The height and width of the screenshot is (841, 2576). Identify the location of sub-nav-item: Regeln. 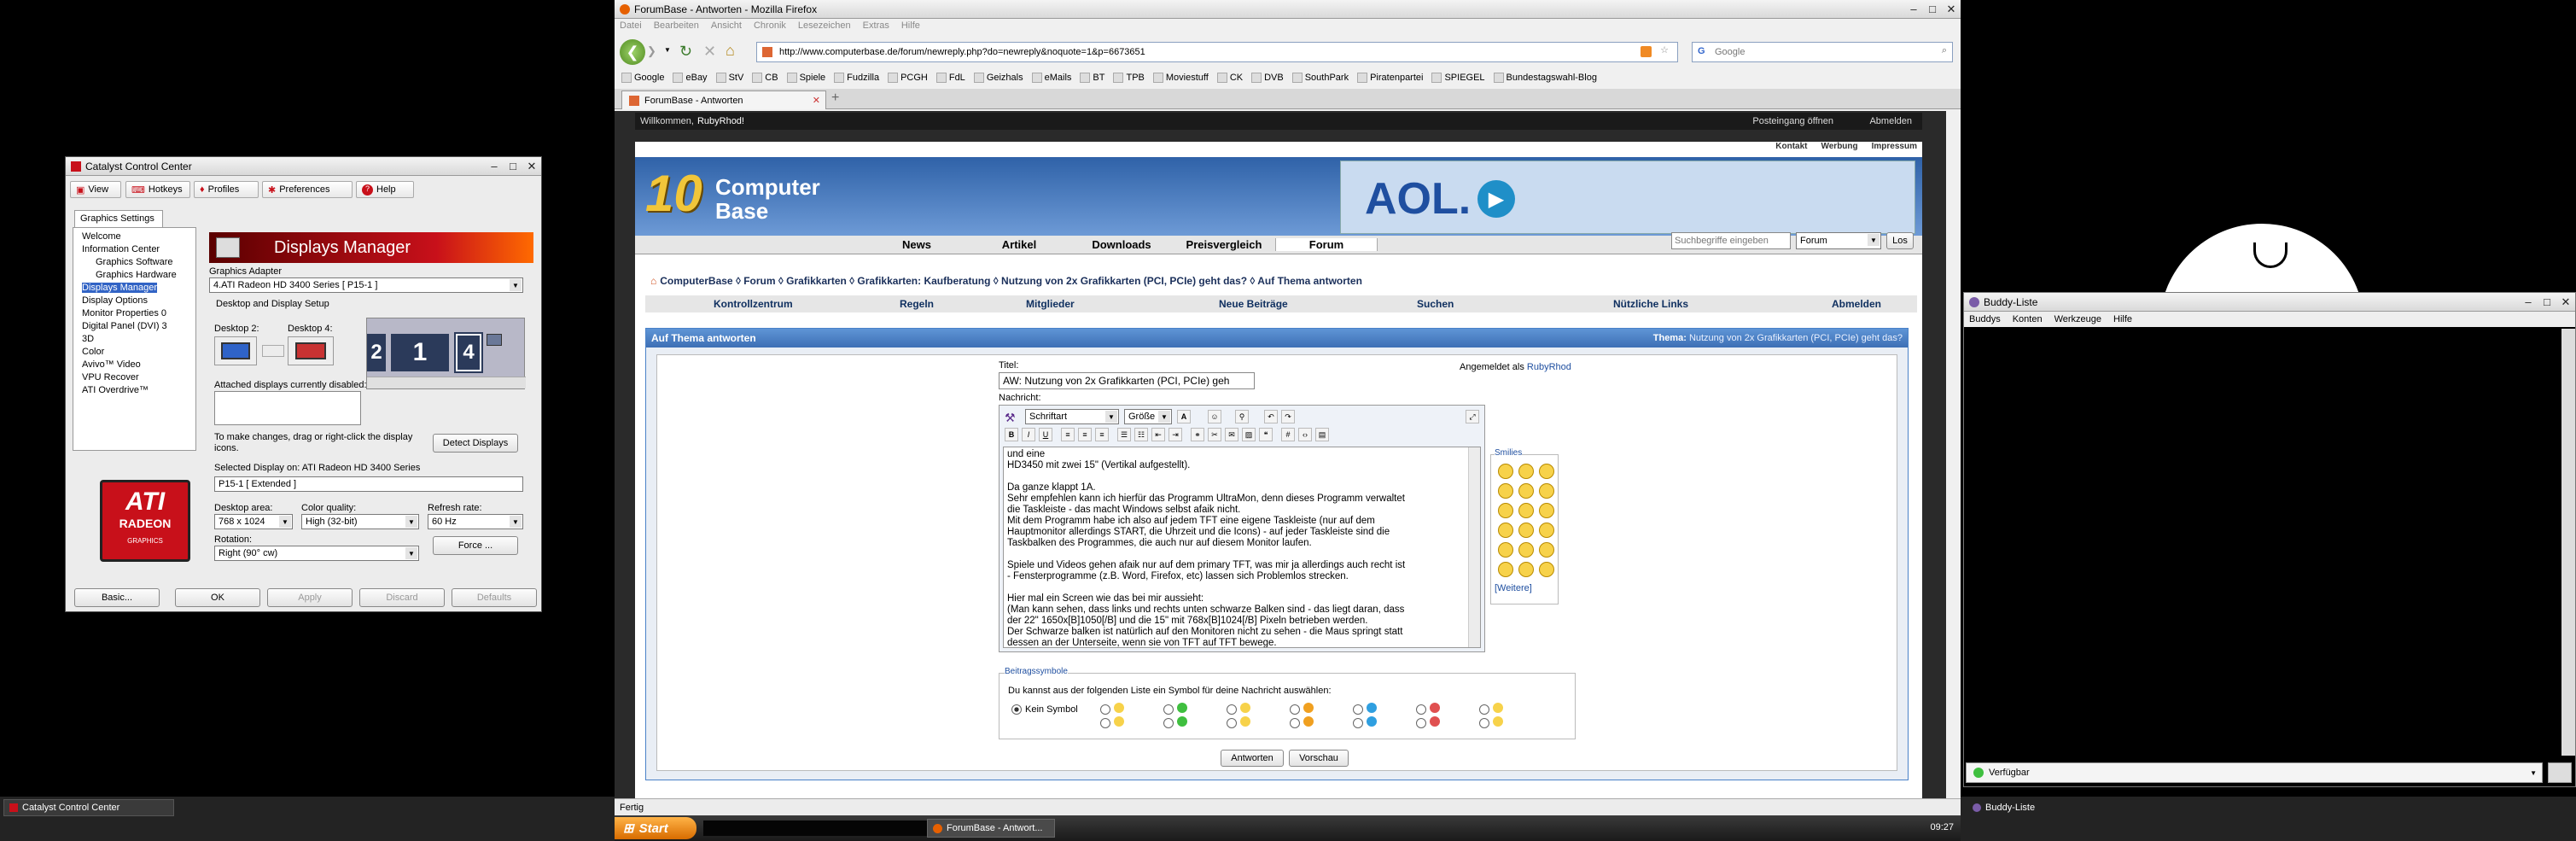
(917, 304).